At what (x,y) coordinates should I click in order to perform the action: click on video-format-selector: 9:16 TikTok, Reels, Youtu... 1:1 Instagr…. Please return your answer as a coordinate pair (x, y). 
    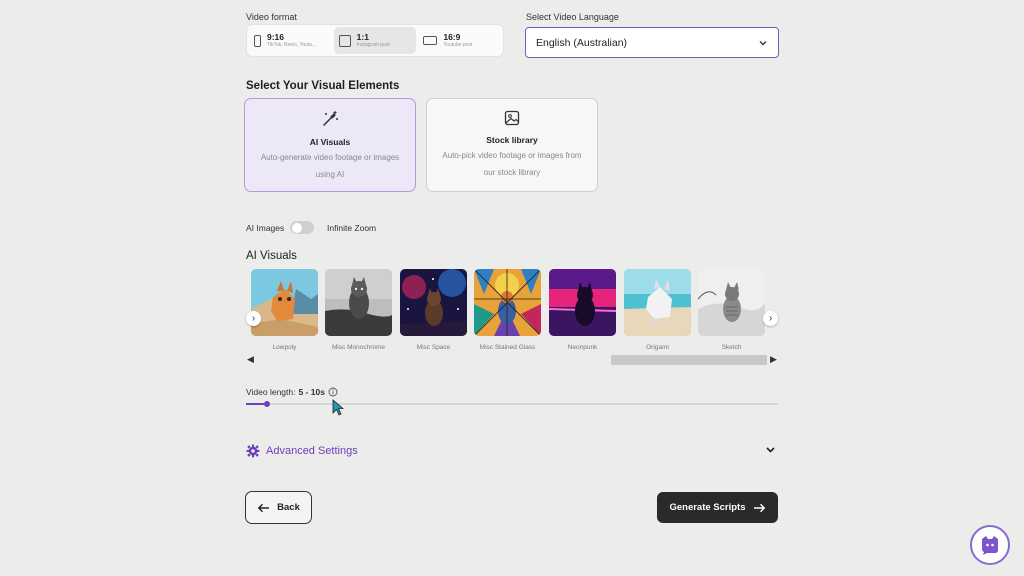
    Looking at the image, I should click on (375, 40).